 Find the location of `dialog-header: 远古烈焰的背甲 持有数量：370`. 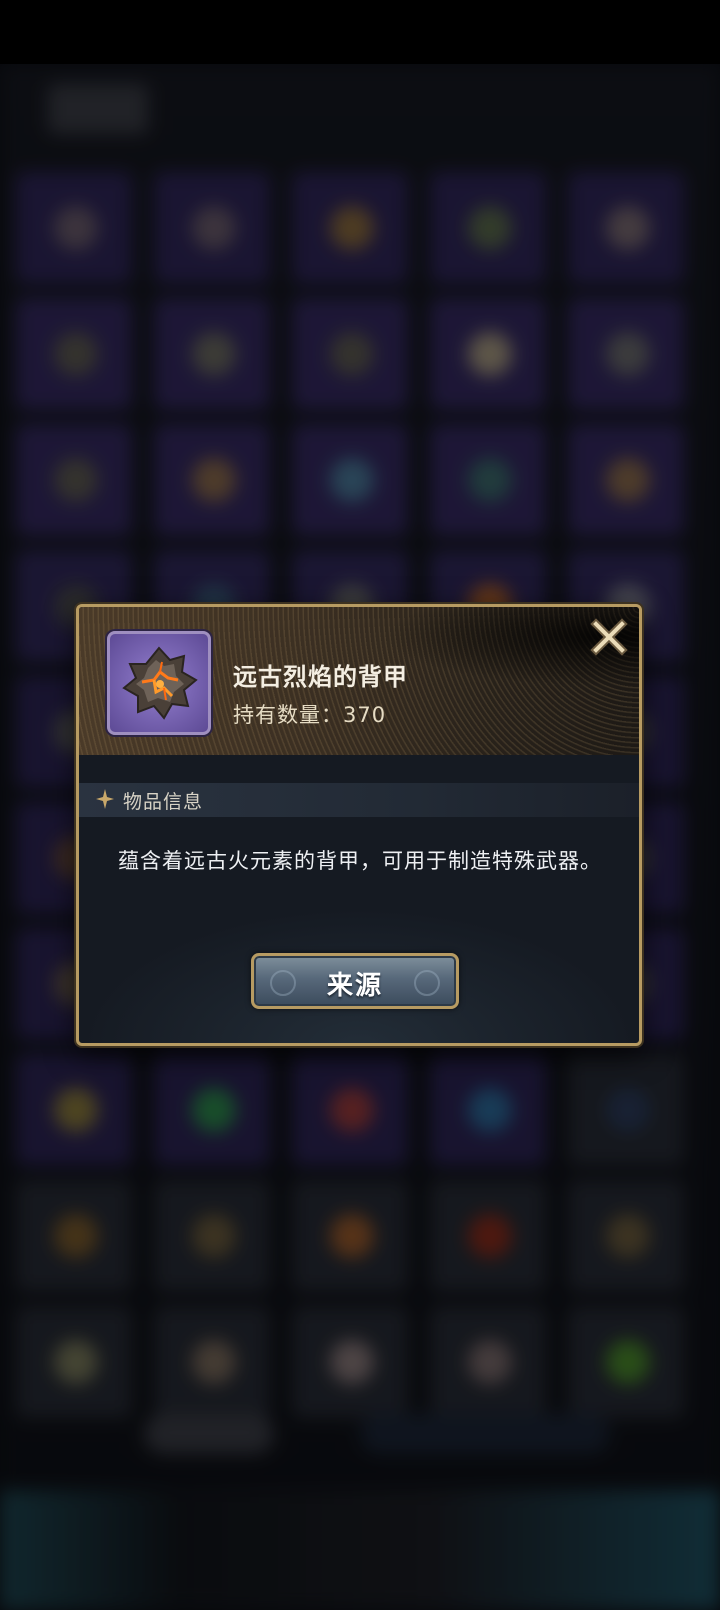

dialog-header: 远古烈焰的背甲 持有数量：370 is located at coordinates (359, 681).